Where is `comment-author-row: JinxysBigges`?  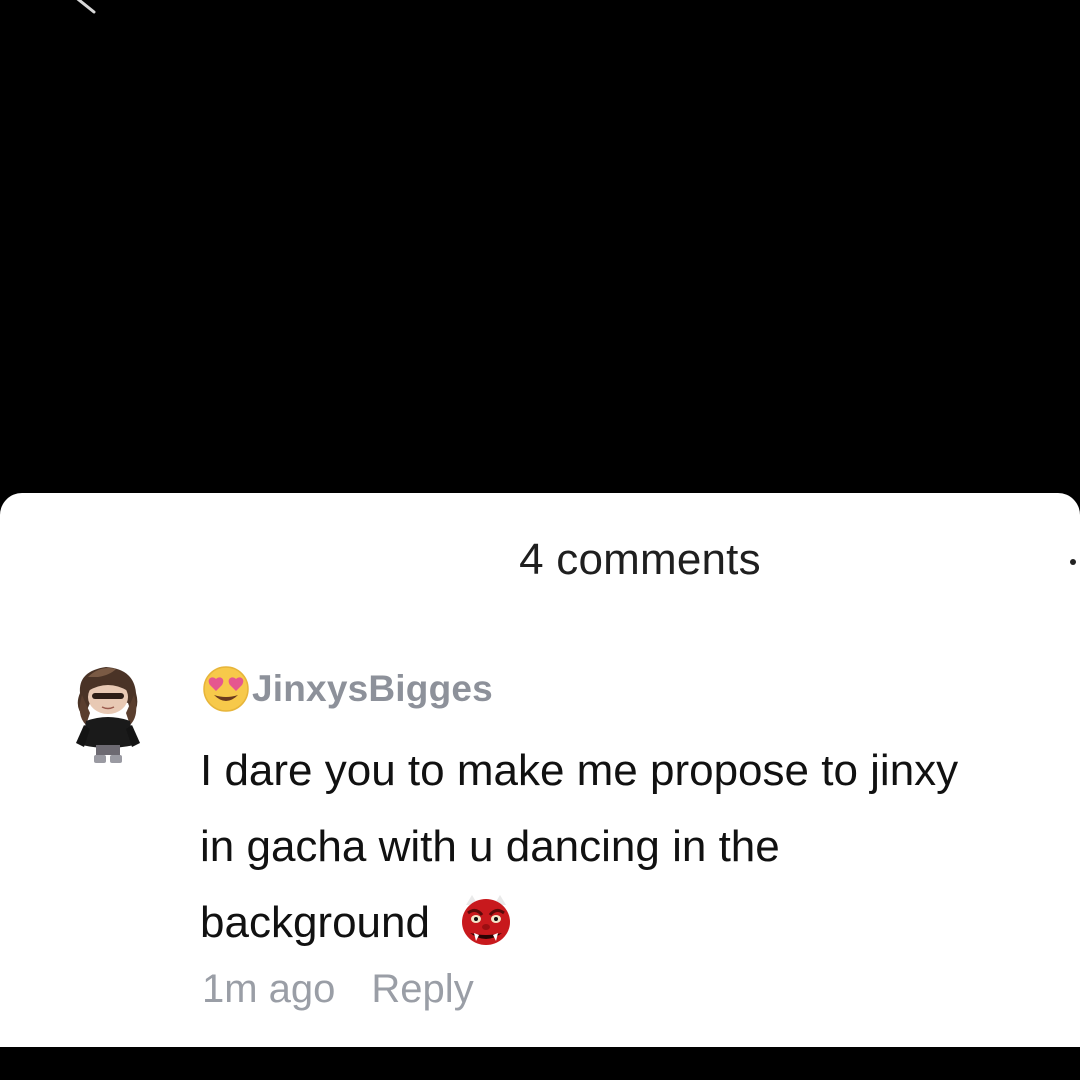 comment-author-row: JinxysBigges is located at coordinates (347, 689).